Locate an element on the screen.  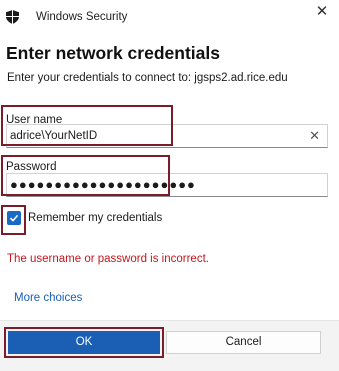
clear-icon: ✕ is located at coordinates (314, 136).